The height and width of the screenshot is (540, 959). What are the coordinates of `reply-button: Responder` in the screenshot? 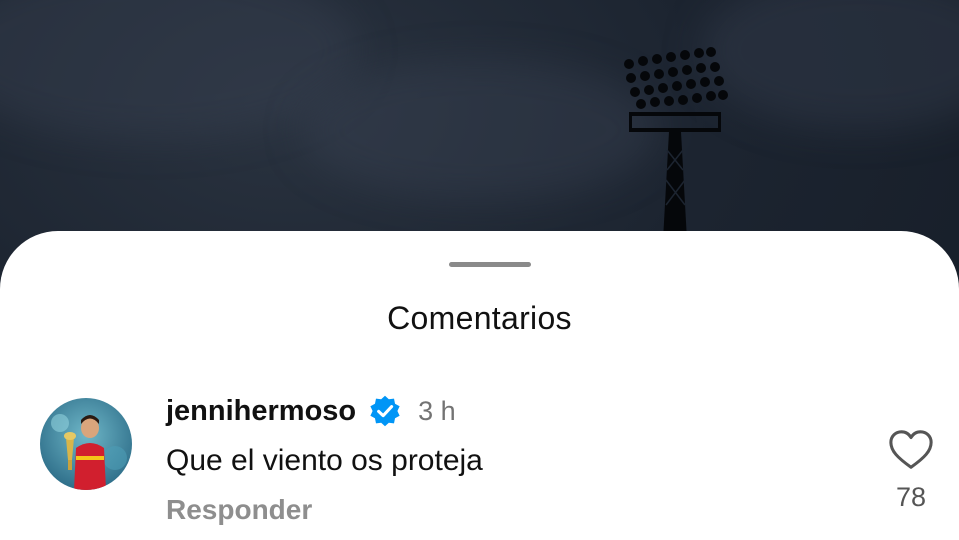 It's located at (239, 510).